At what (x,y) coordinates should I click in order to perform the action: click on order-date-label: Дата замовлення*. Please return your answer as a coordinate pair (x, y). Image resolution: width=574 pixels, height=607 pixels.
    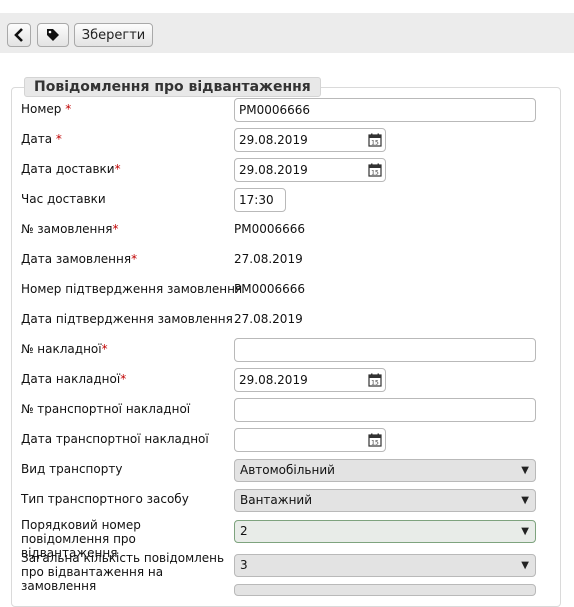
    Looking at the image, I should click on (79, 259).